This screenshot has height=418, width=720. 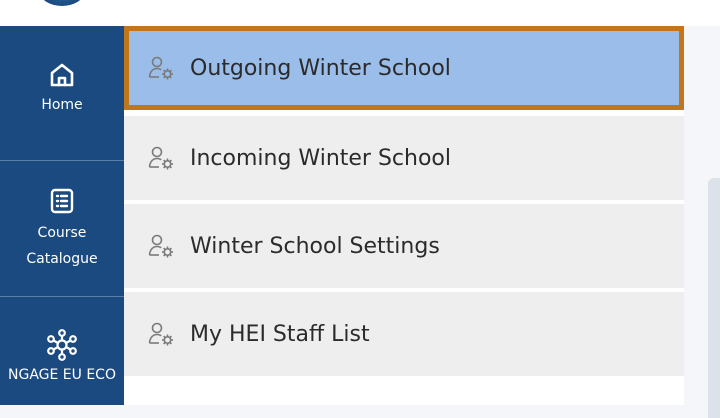 I want to click on background-panel, so click(x=714, y=298).